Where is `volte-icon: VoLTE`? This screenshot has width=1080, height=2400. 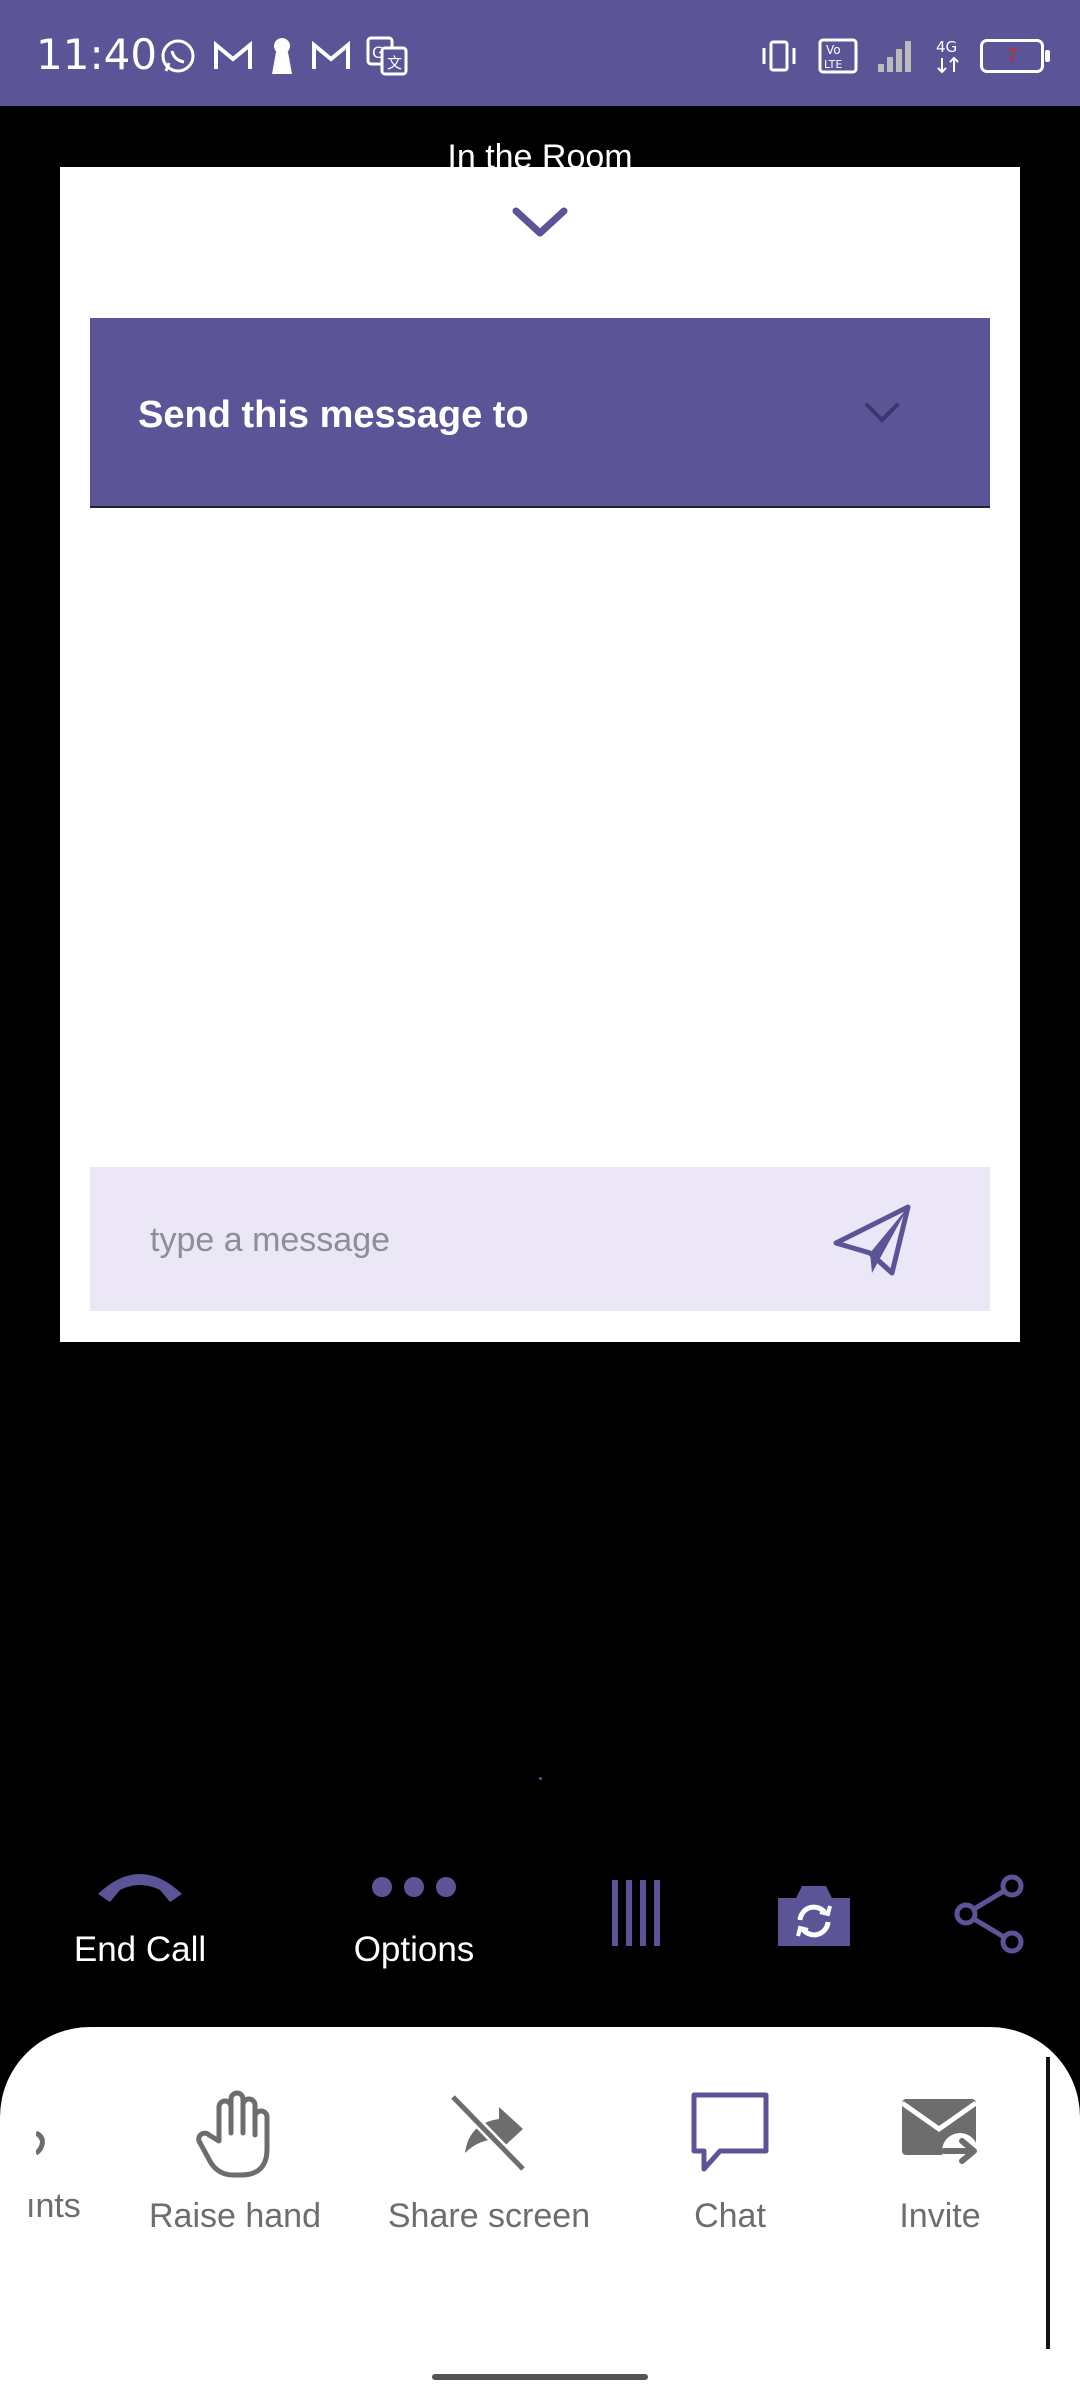
volte-icon: VoLTE is located at coordinates (838, 56).